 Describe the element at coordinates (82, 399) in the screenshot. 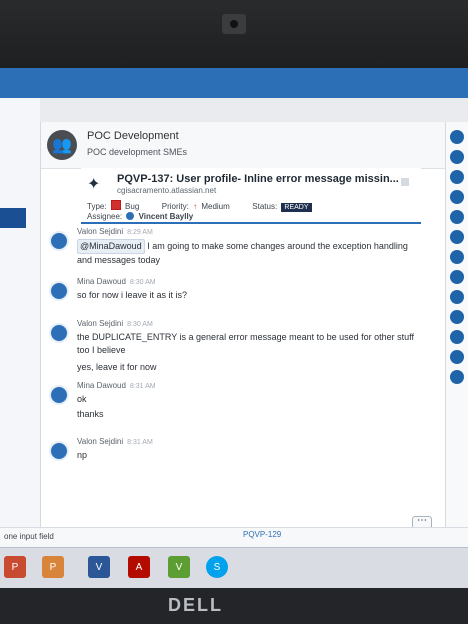

I see `message-body: ok` at that location.